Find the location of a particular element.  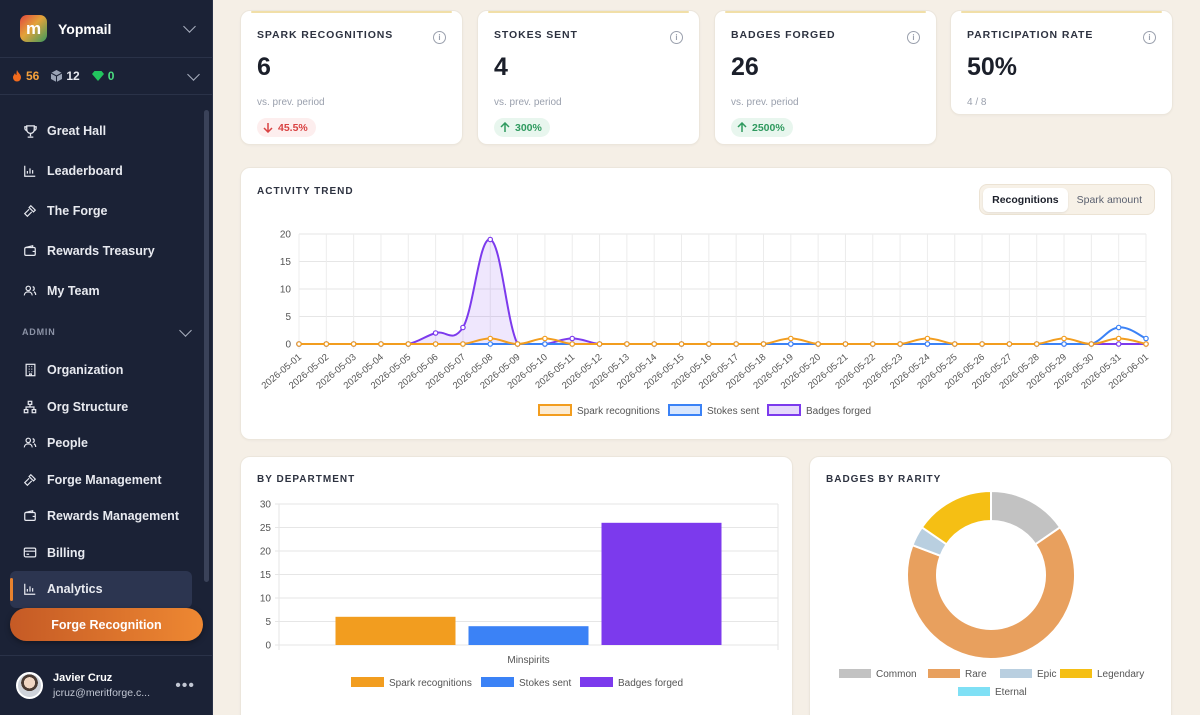

gem-icon is located at coordinates (97, 76).